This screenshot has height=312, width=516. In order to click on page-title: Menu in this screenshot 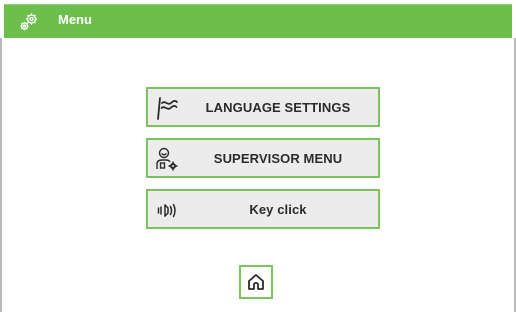, I will do `click(75, 19)`.